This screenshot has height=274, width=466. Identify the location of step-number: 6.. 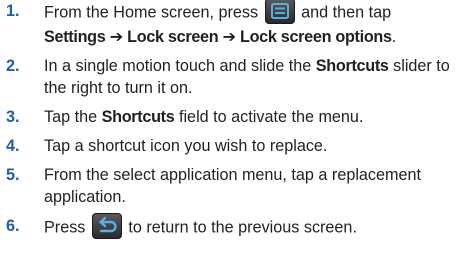
(13, 226).